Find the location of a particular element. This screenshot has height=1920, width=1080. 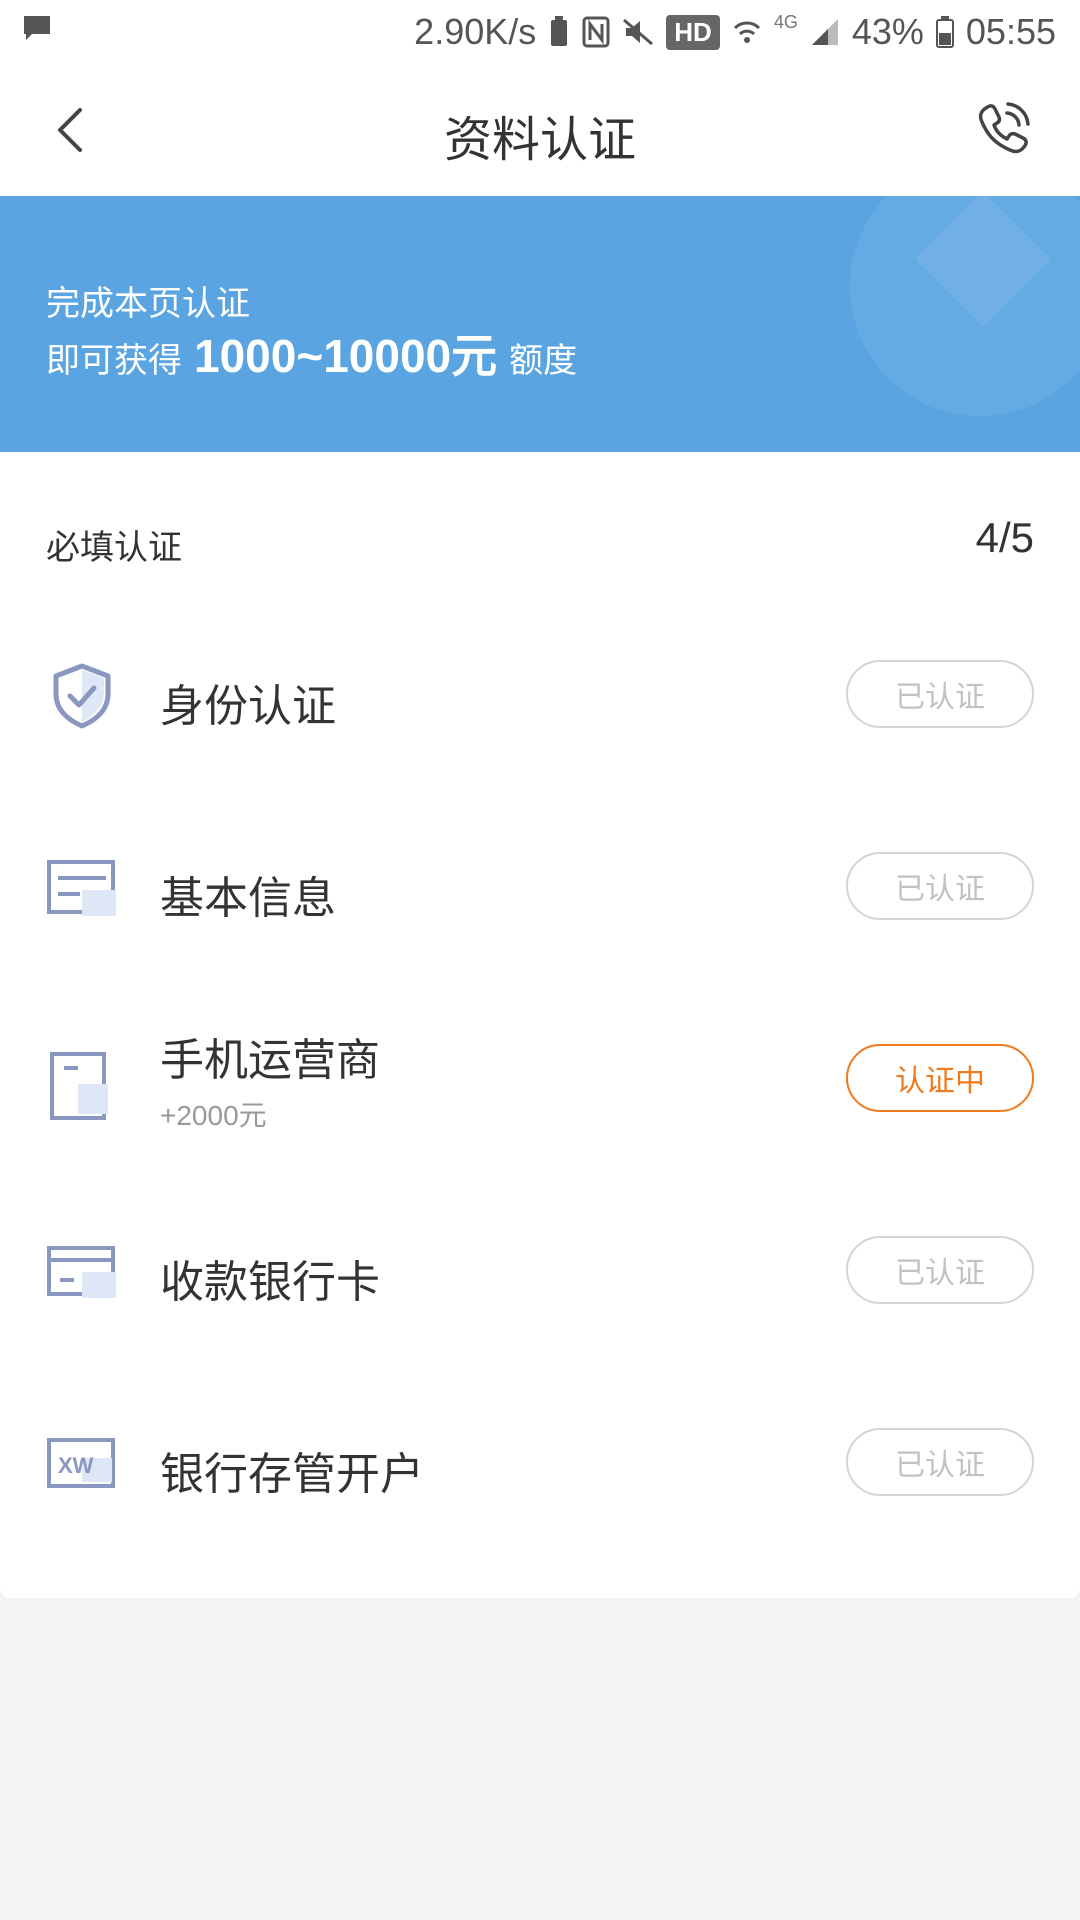

banner-suffix: 额度 is located at coordinates (543, 361).